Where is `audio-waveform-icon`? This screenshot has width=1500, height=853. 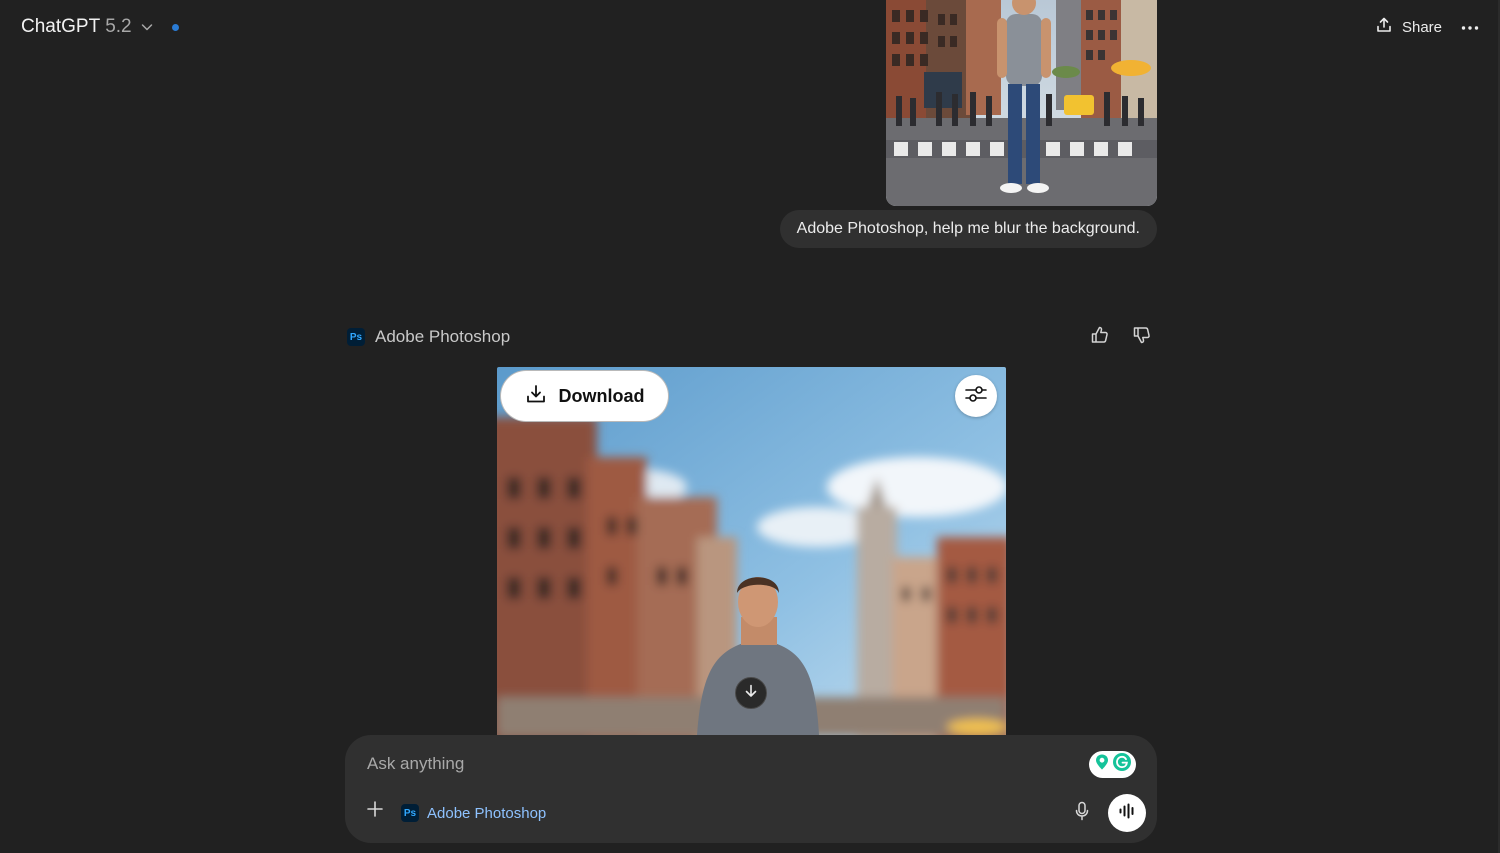 audio-waveform-icon is located at coordinates (1127, 813).